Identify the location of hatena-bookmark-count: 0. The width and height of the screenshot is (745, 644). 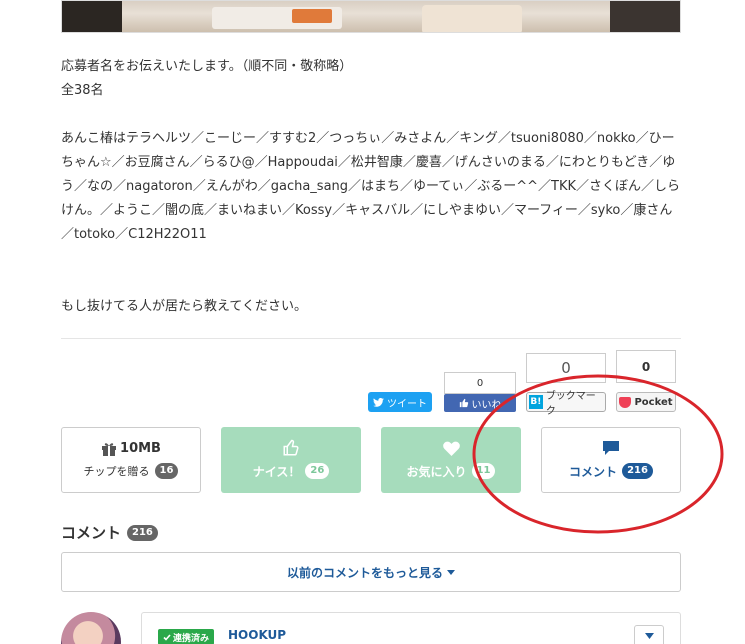
(566, 368).